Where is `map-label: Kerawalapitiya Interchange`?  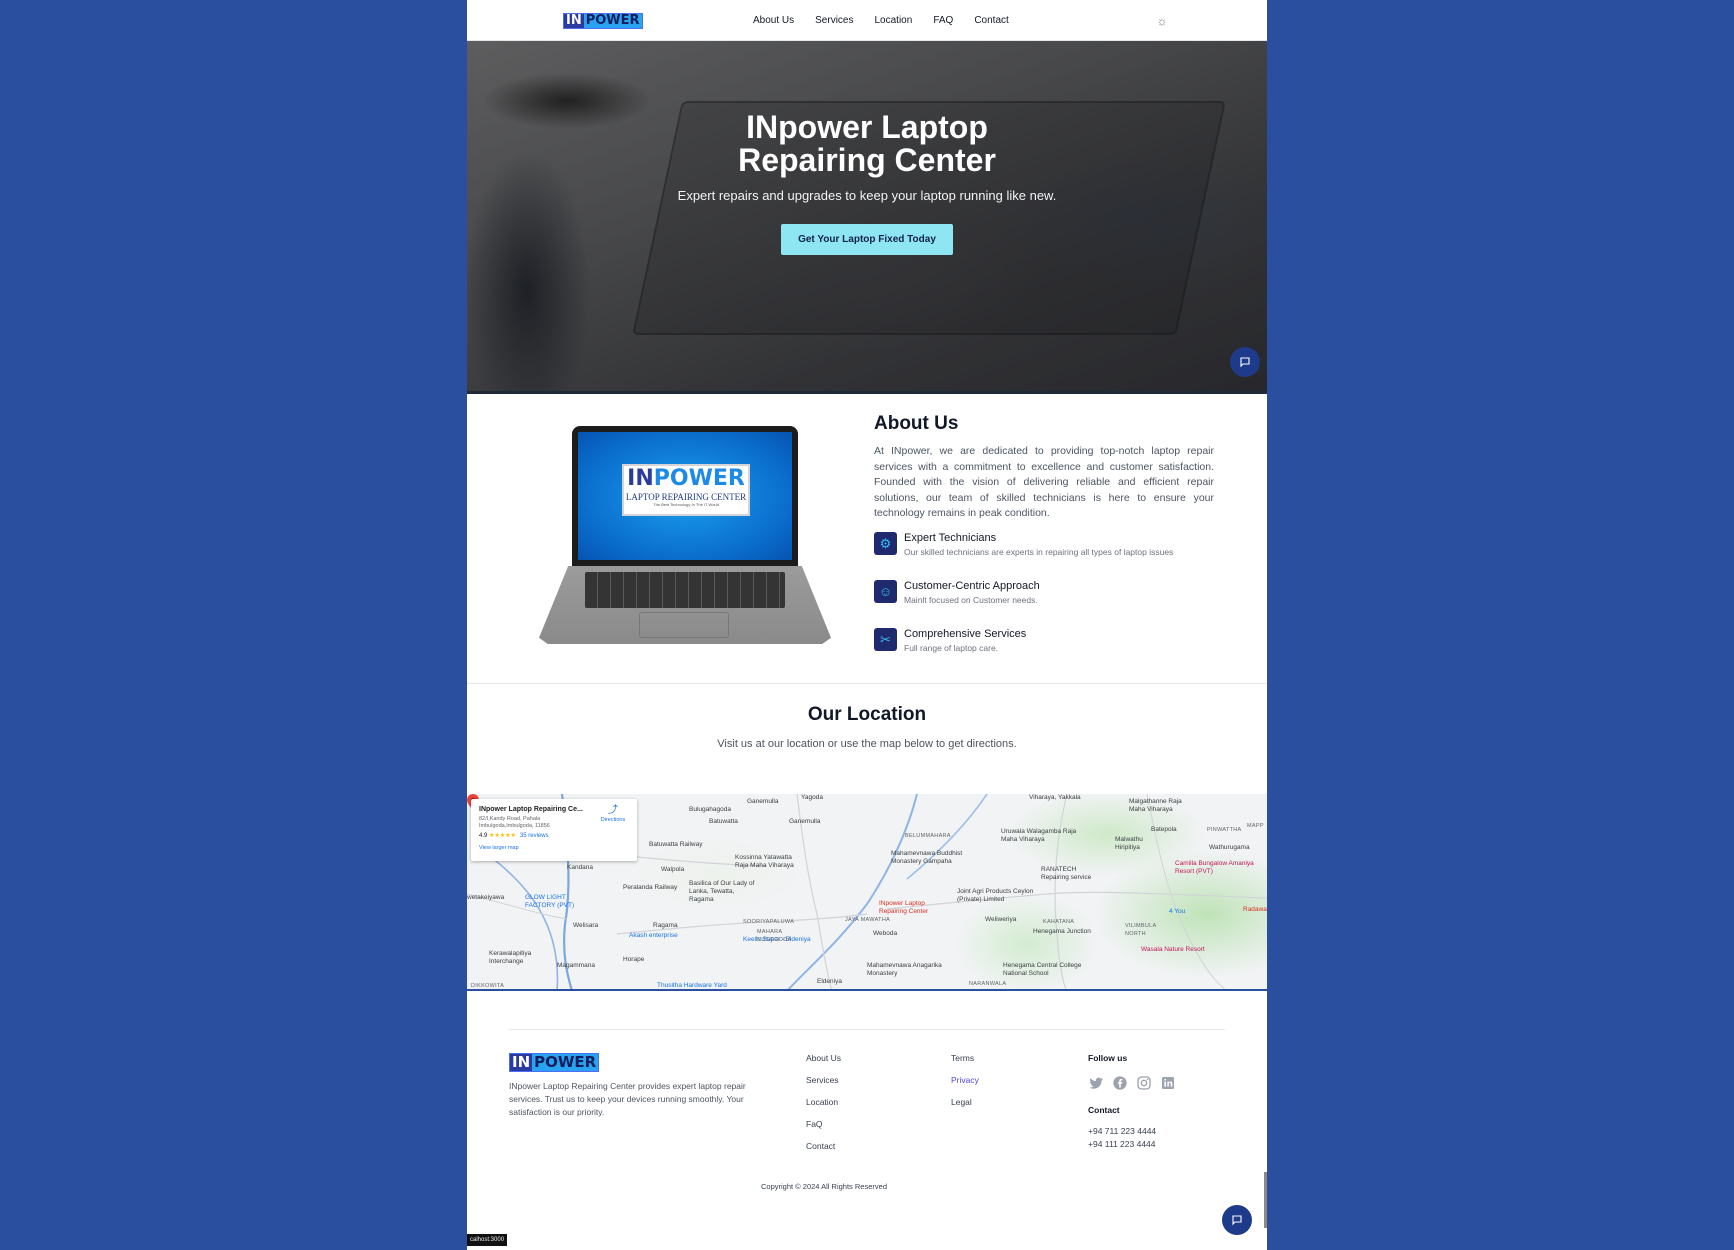 map-label: Kerawalapitiya Interchange is located at coordinates (510, 957).